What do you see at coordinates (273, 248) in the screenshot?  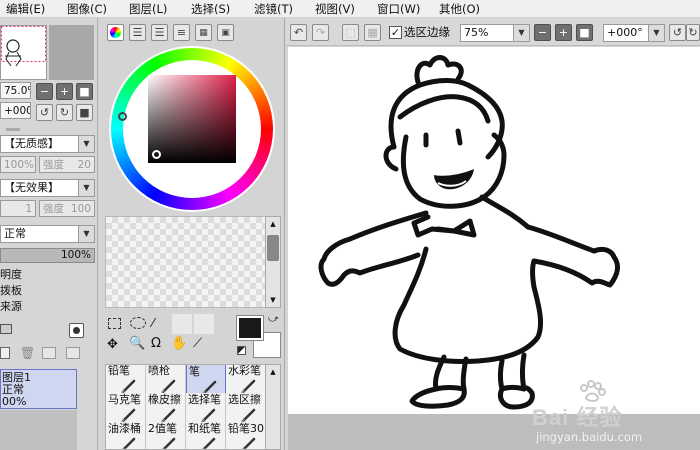 I see `scrollbar-thumb` at bounding box center [273, 248].